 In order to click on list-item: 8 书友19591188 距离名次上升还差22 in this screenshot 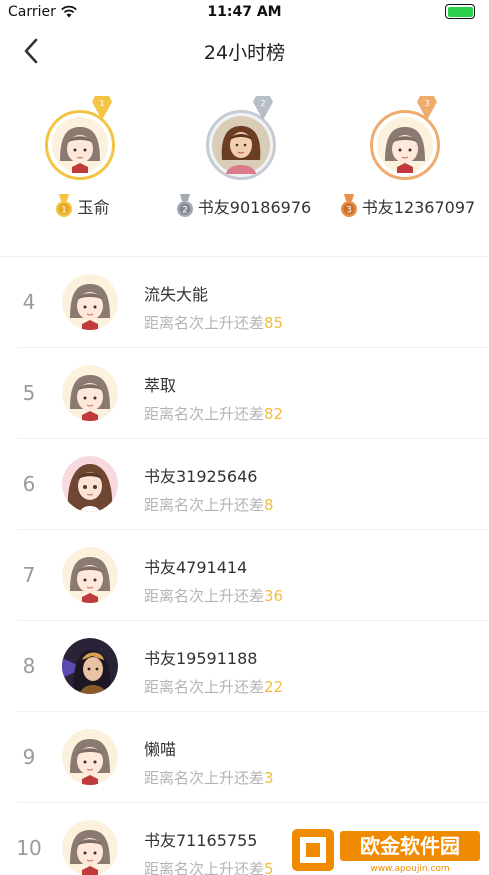, I will do `click(244, 666)`.